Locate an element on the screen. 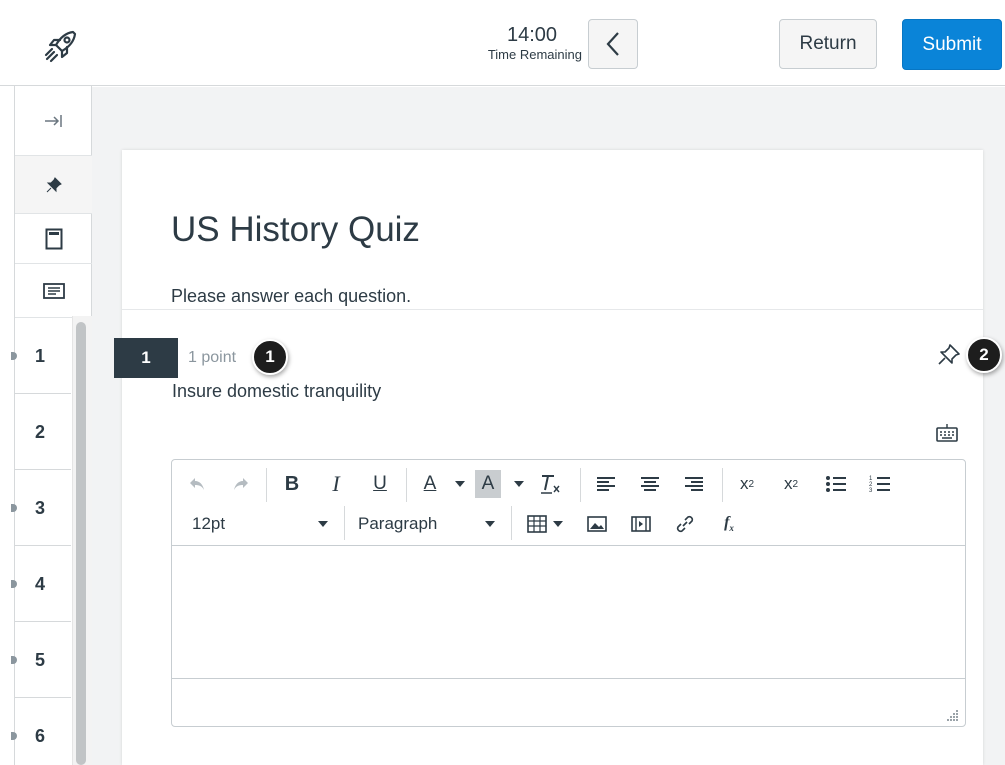  rail-scrollbar-thumb is located at coordinates (81, 543).